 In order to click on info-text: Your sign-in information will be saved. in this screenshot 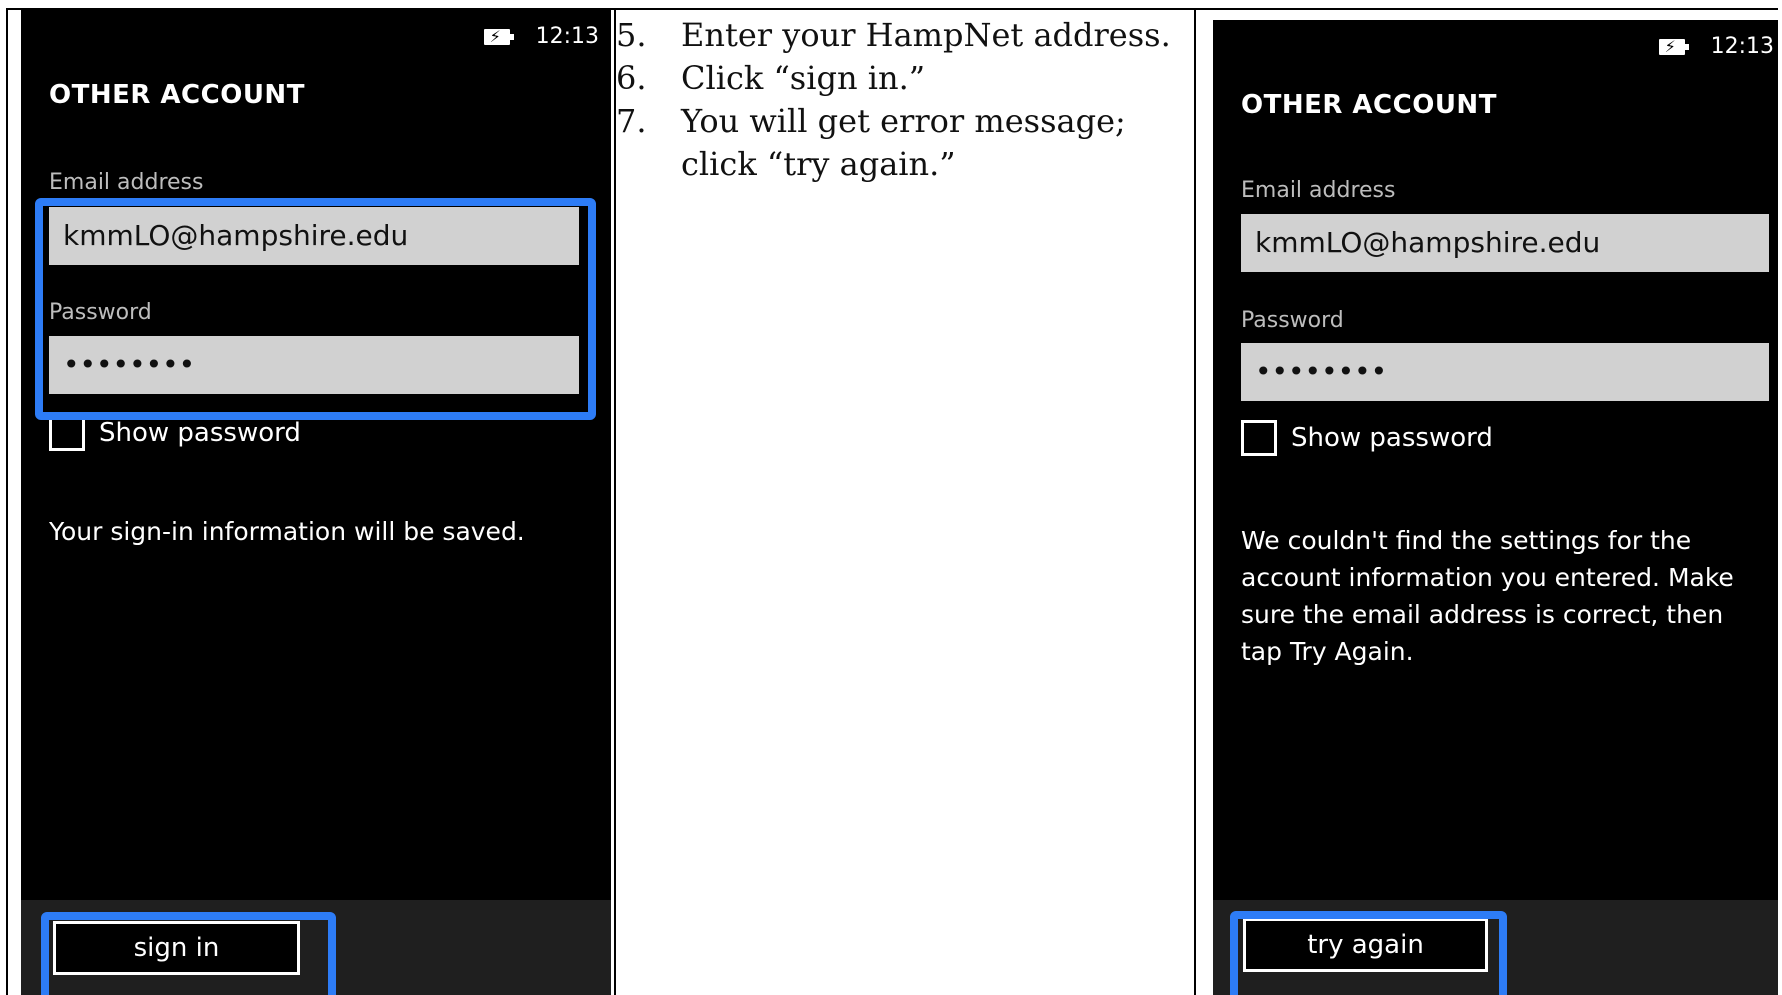, I will do `click(287, 531)`.